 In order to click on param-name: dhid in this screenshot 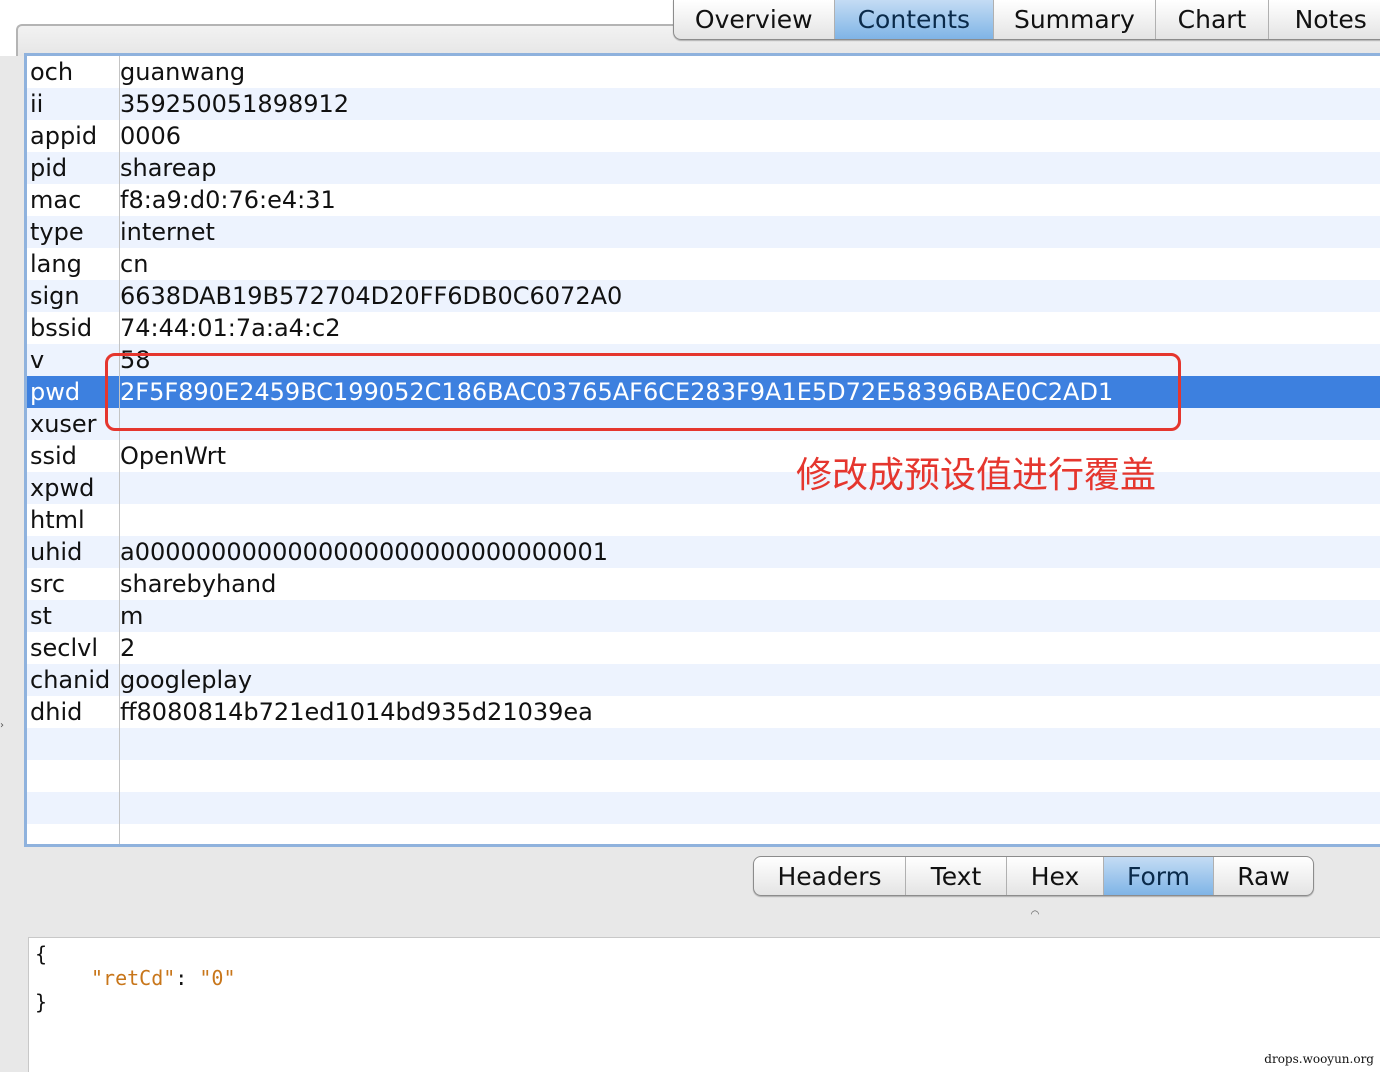, I will do `click(56, 712)`.